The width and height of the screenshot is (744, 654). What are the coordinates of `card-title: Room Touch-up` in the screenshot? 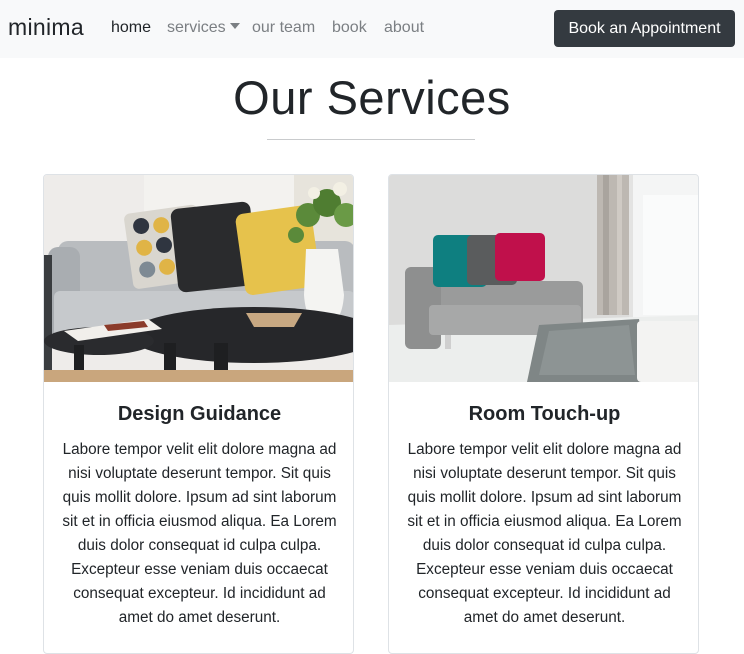 It's located at (544, 414).